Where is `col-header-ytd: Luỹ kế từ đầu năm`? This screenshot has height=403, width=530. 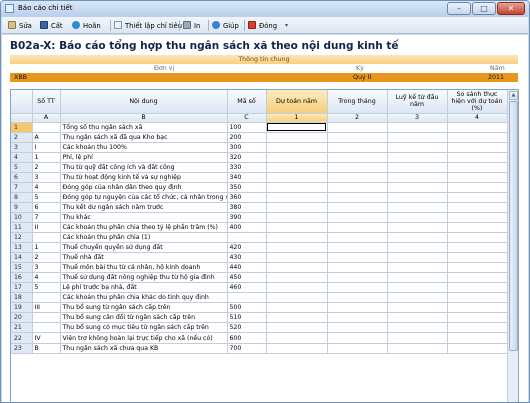 col-header-ytd: Luỹ kế từ đầu năm is located at coordinates (417, 102).